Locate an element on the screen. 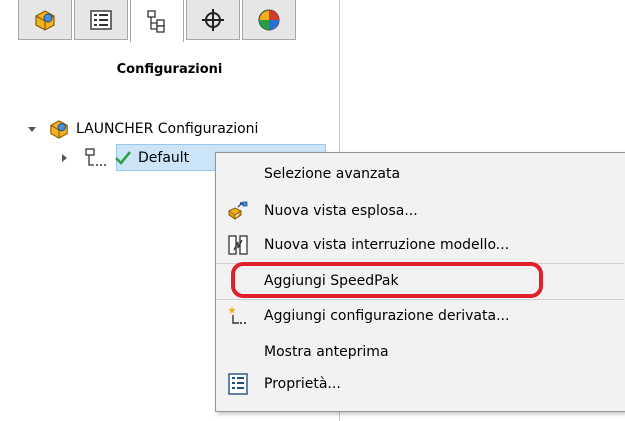 The height and width of the screenshot is (421, 625). tab-feature-manager is located at coordinates (45, 20).